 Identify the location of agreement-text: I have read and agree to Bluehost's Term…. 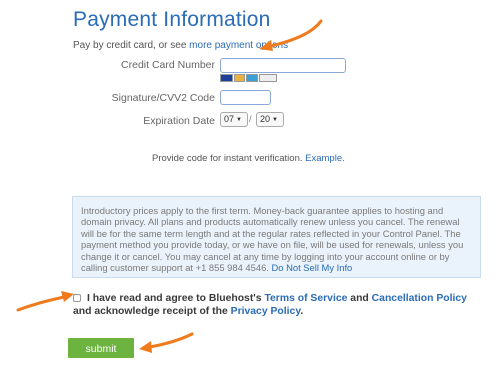
(275, 305).